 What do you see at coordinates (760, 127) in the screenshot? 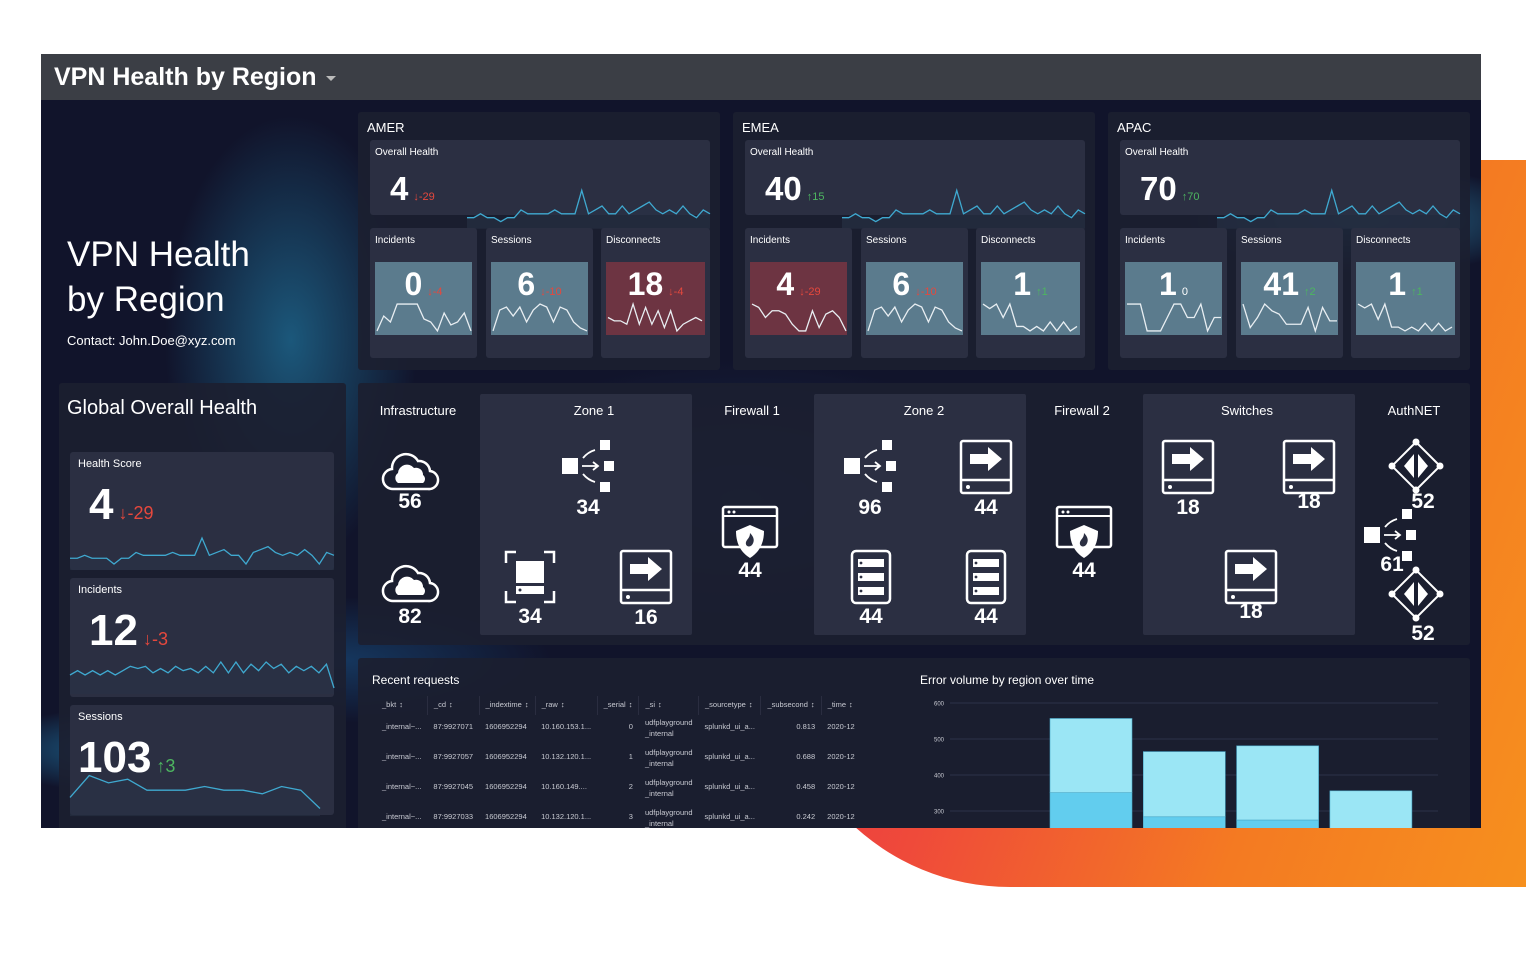
I see `region-name: EMEA` at bounding box center [760, 127].